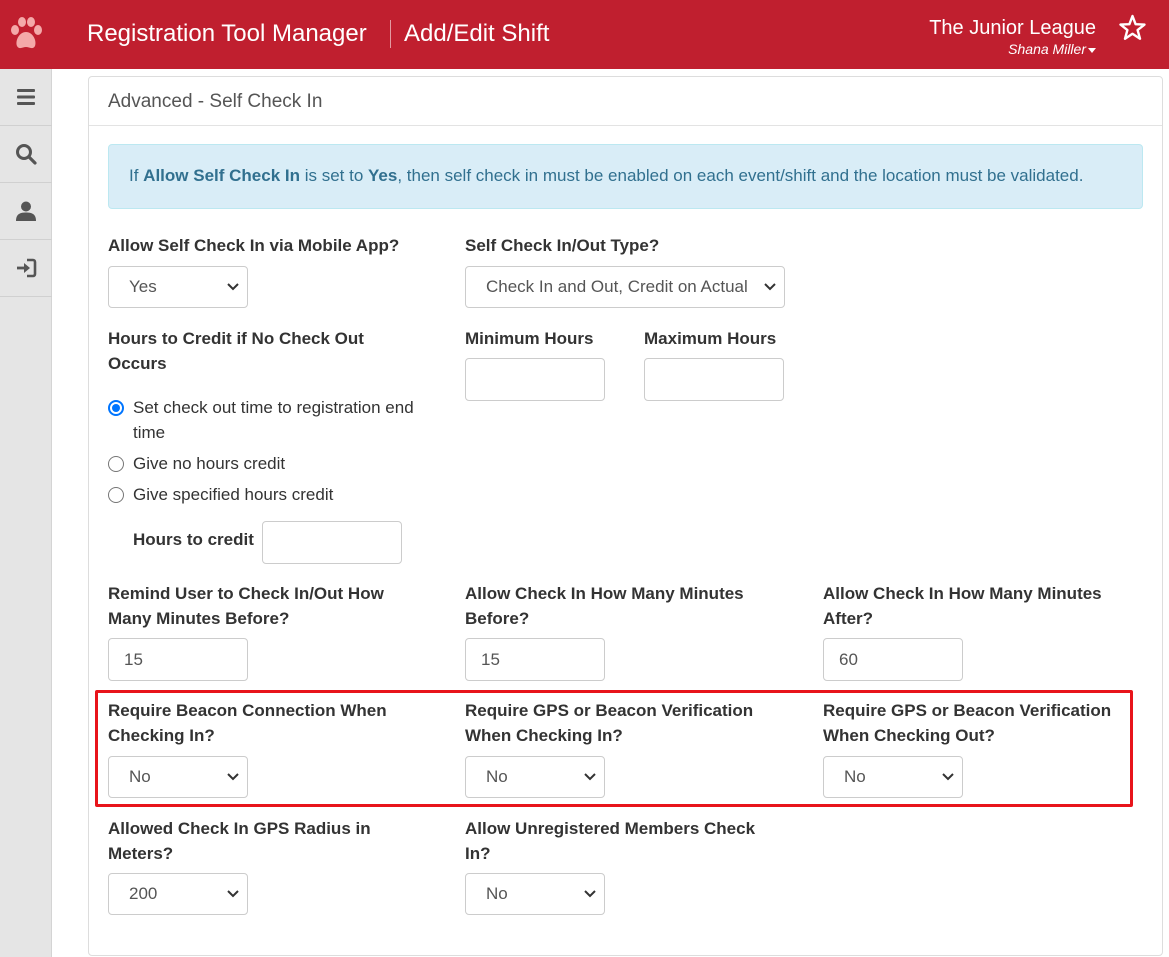 Image resolution: width=1169 pixels, height=957 pixels. What do you see at coordinates (26, 34) in the screenshot?
I see `paw-icon` at bounding box center [26, 34].